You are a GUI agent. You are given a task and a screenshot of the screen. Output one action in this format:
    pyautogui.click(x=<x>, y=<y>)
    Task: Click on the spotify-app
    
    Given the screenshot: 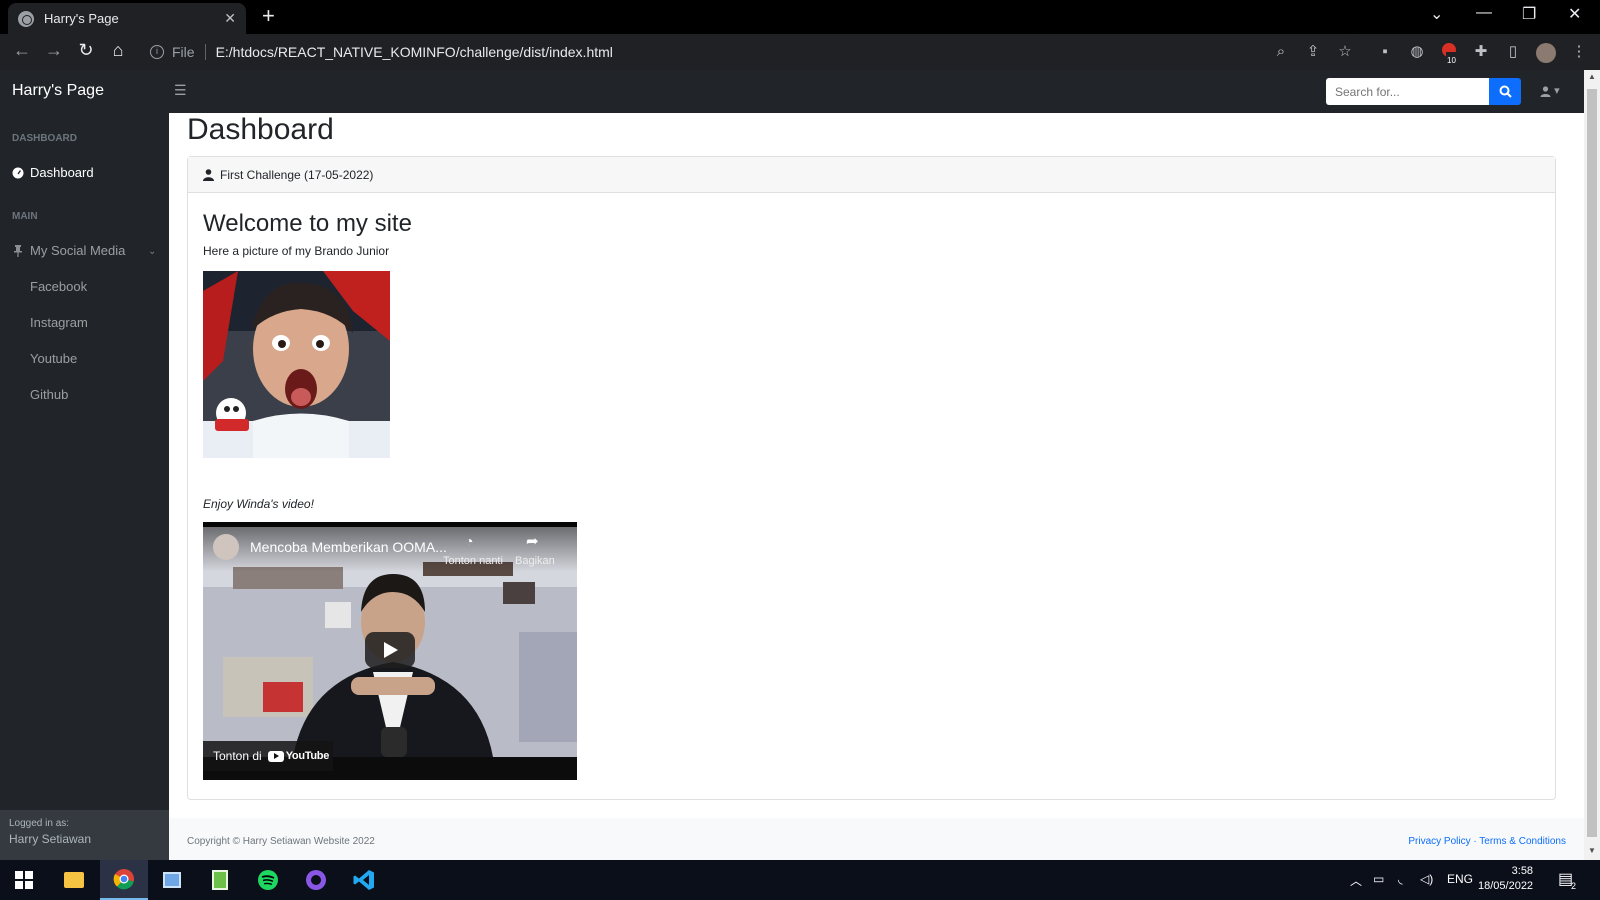 What is the action you would take?
    pyautogui.click(x=268, y=880)
    